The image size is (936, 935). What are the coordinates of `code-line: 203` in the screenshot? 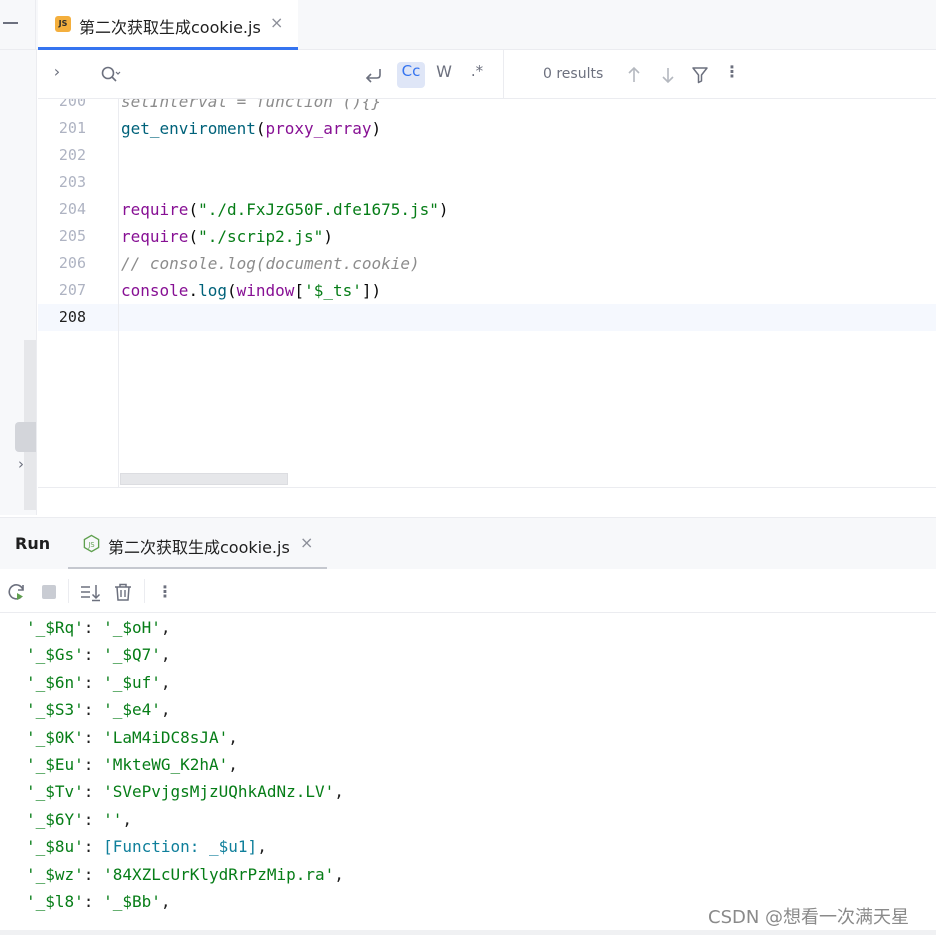 It's located at (487, 182).